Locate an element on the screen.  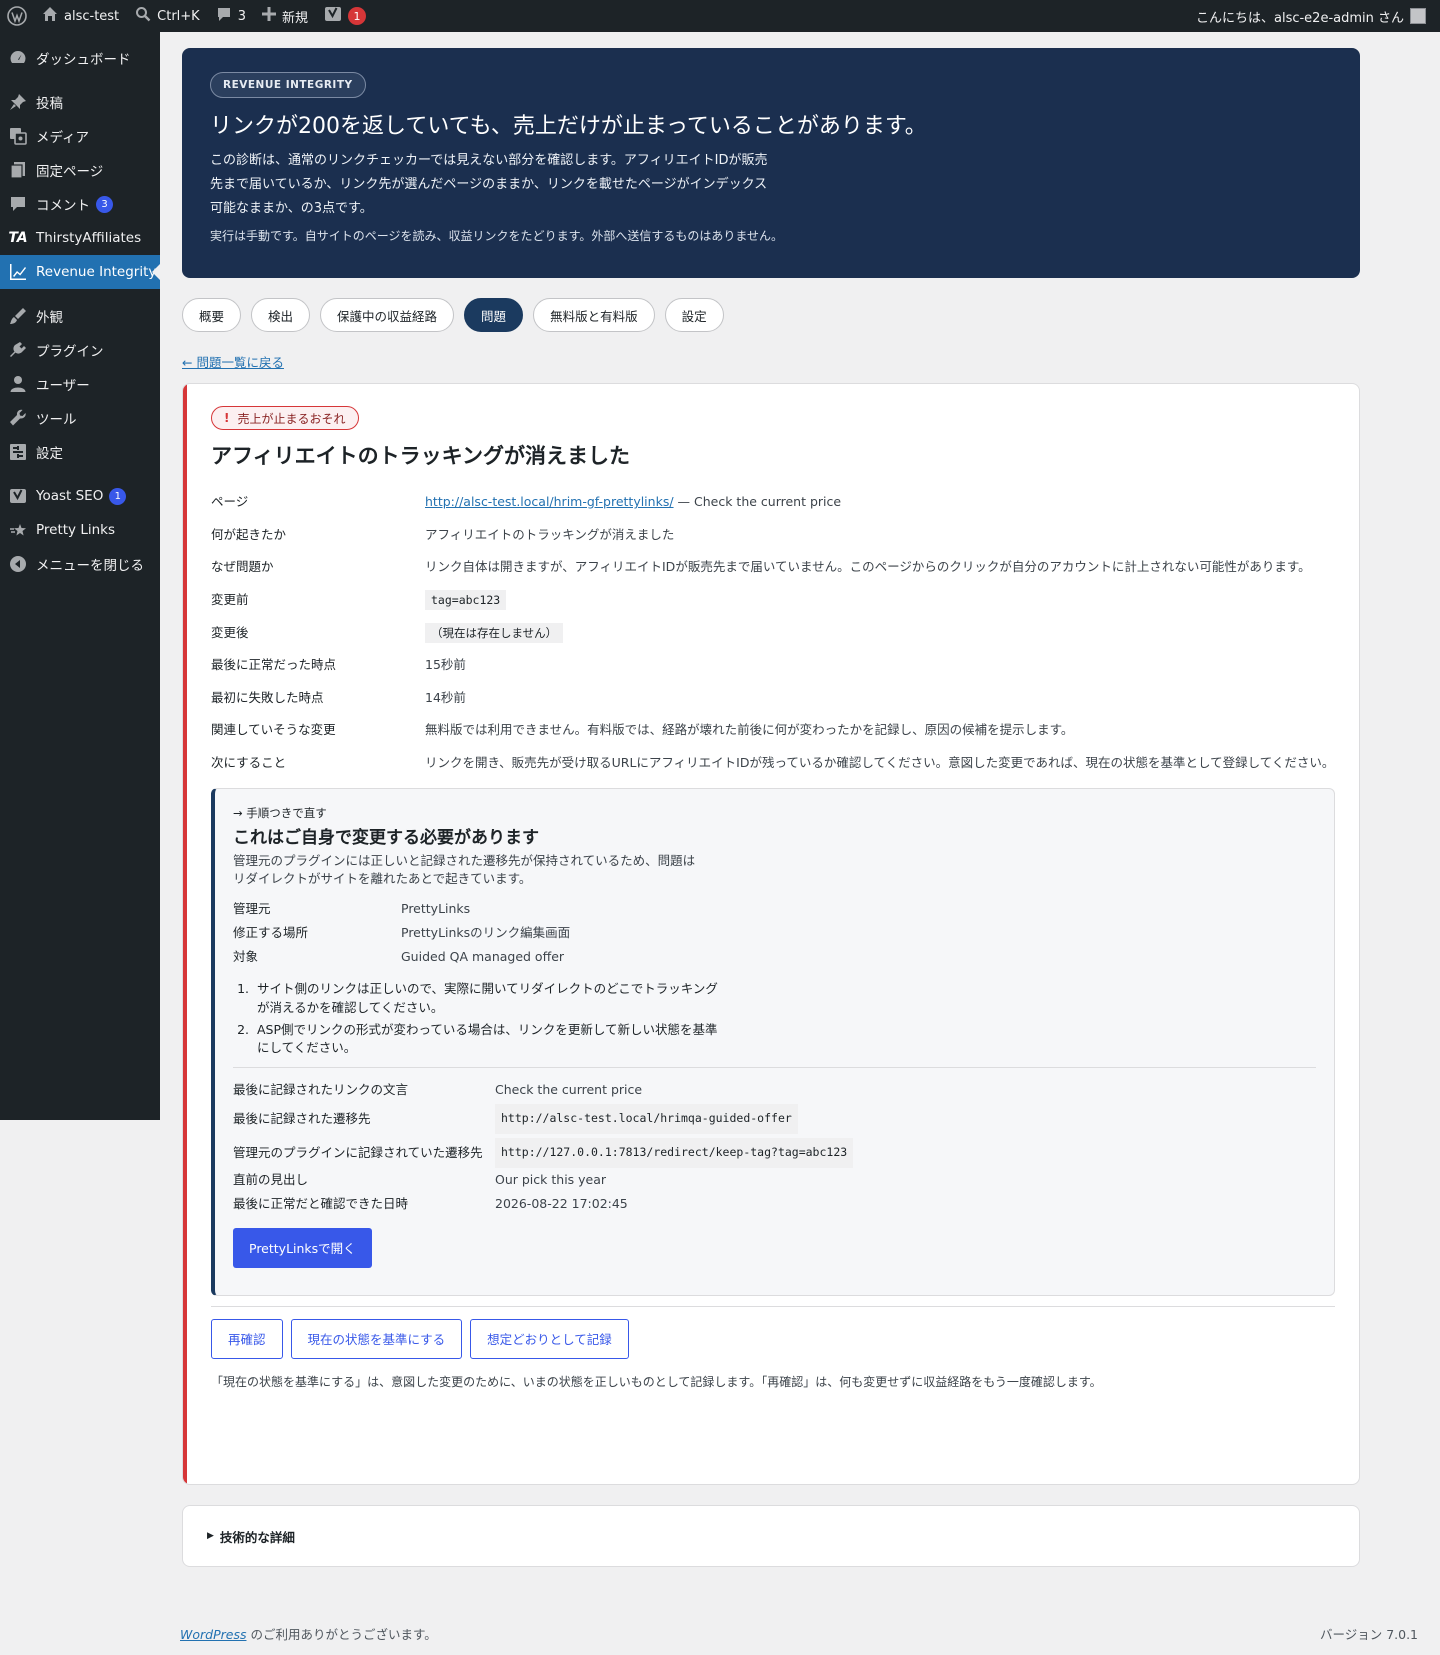
user-icon is located at coordinates (18, 384).